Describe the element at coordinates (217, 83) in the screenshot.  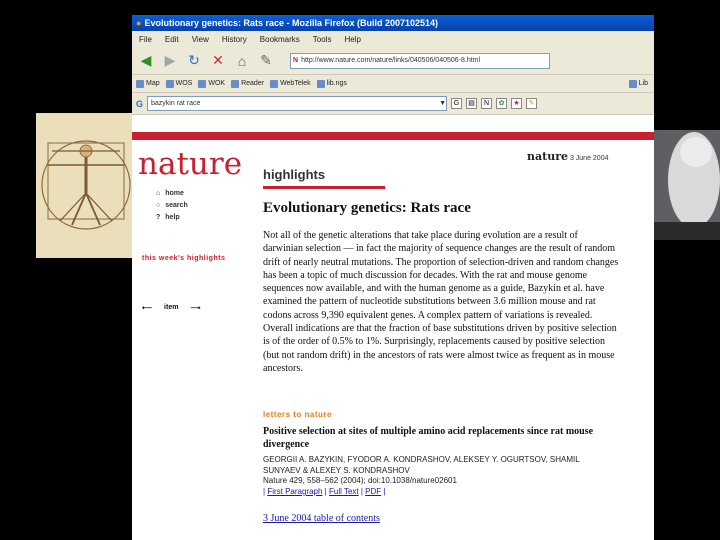
I see `bookmark-label: WOK` at that location.